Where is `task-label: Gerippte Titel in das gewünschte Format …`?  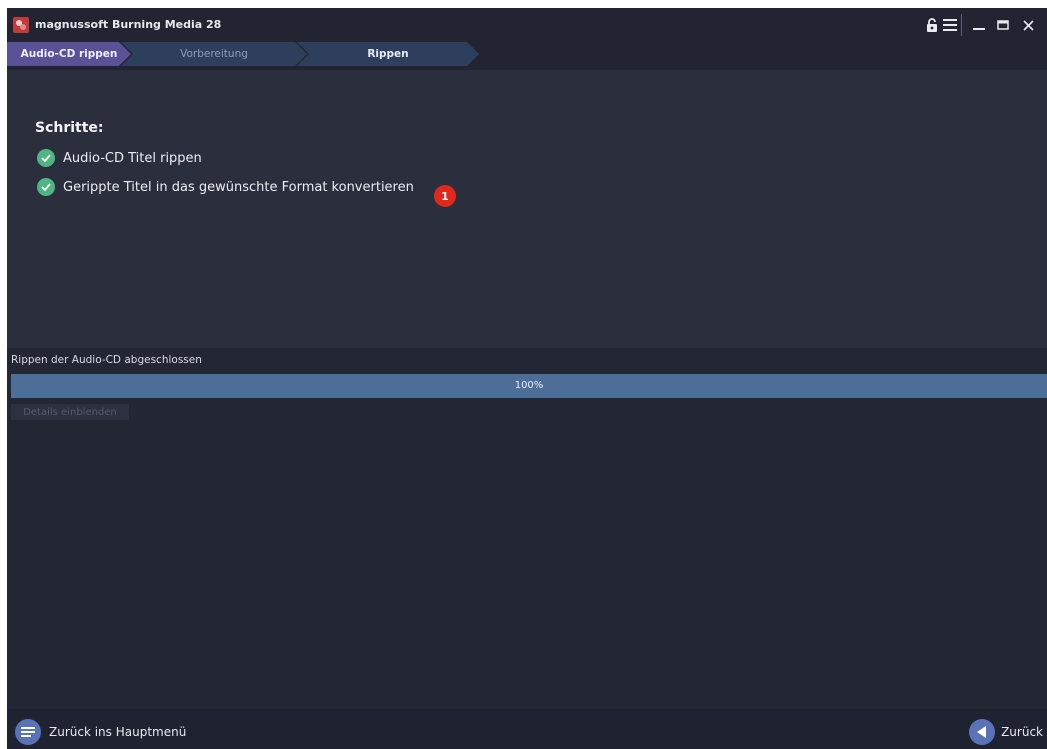
task-label: Gerippte Titel in das gewünschte Format … is located at coordinates (238, 187).